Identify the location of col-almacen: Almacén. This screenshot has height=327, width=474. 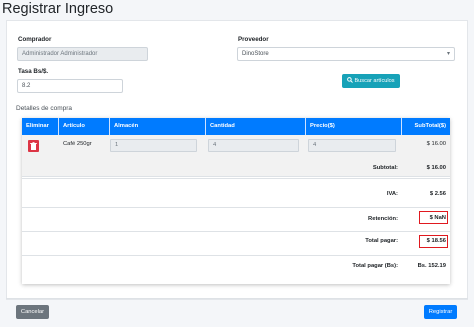
(158, 126).